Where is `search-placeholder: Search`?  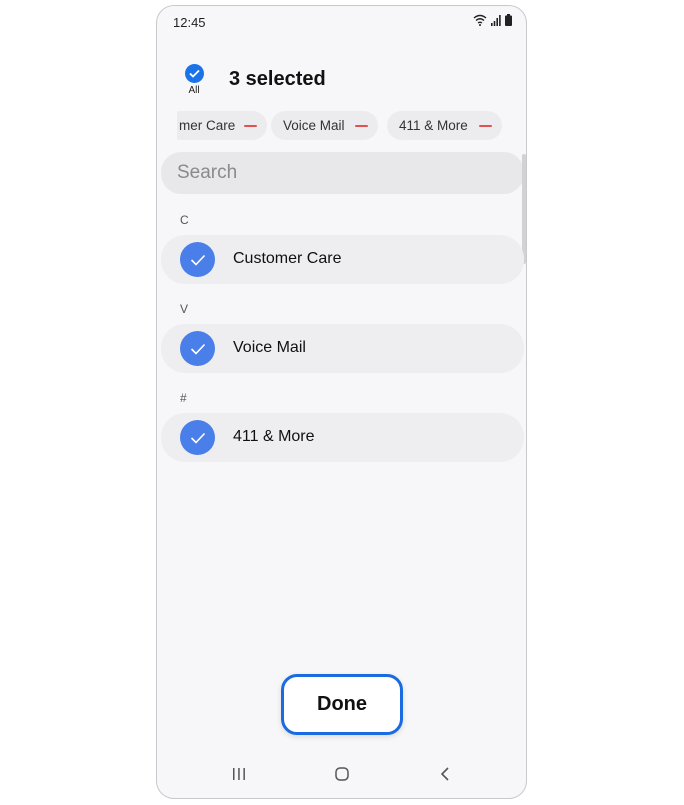 search-placeholder: Search is located at coordinates (207, 172).